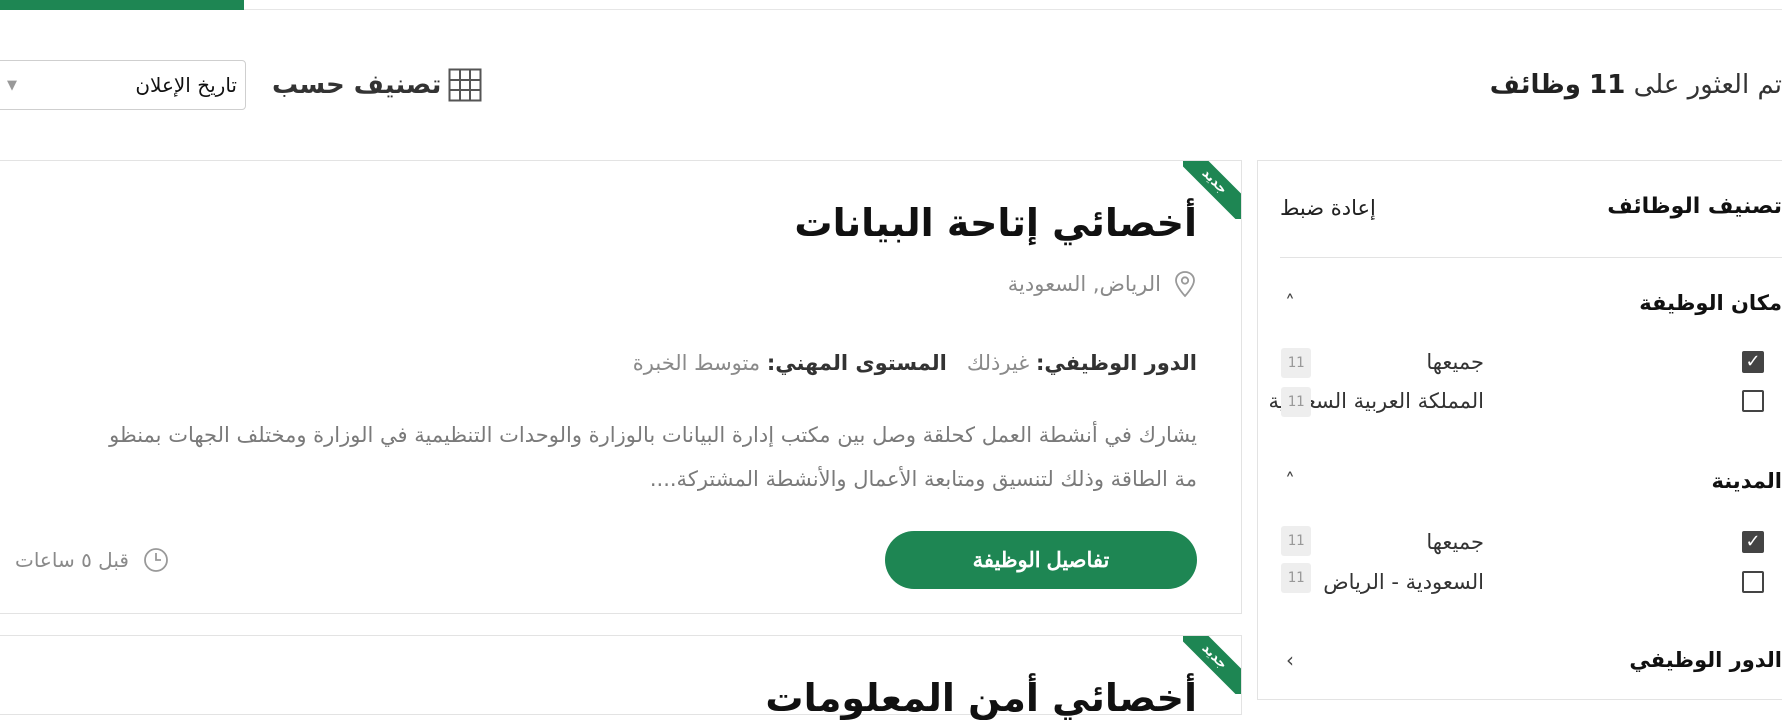  I want to click on filter-section-title: الدور الوظيفي, so click(1705, 660).